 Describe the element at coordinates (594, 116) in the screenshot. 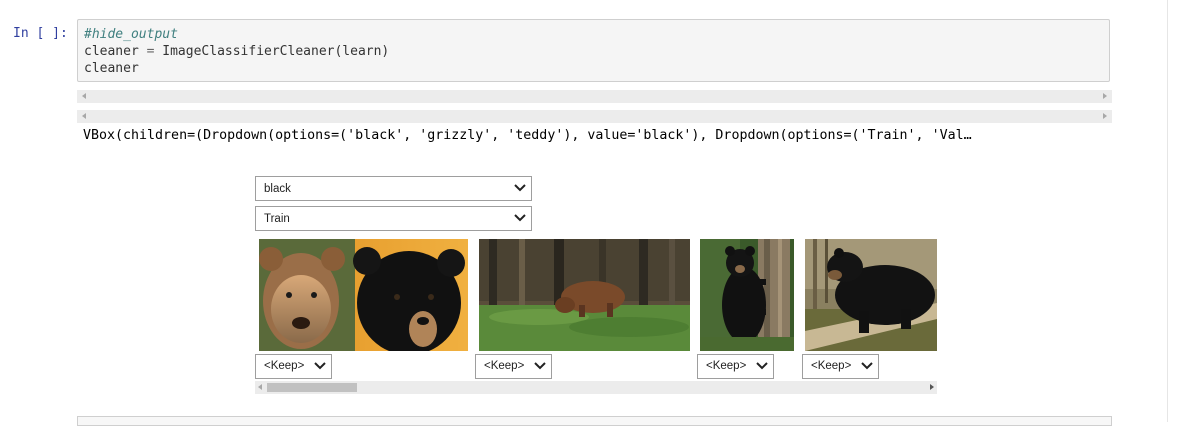

I see `output-horizontal-scrollbar` at that location.